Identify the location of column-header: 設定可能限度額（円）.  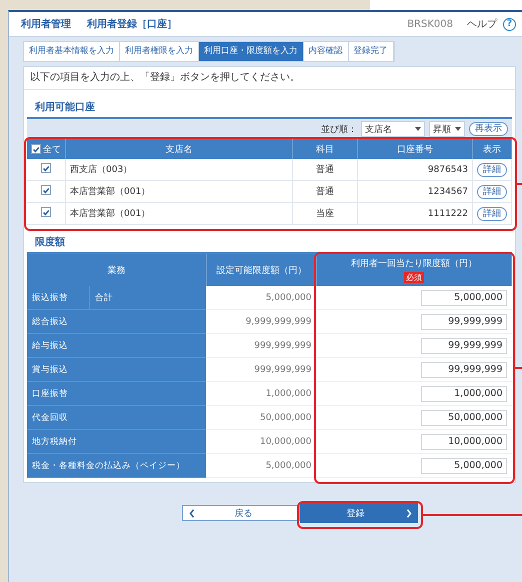
(261, 271).